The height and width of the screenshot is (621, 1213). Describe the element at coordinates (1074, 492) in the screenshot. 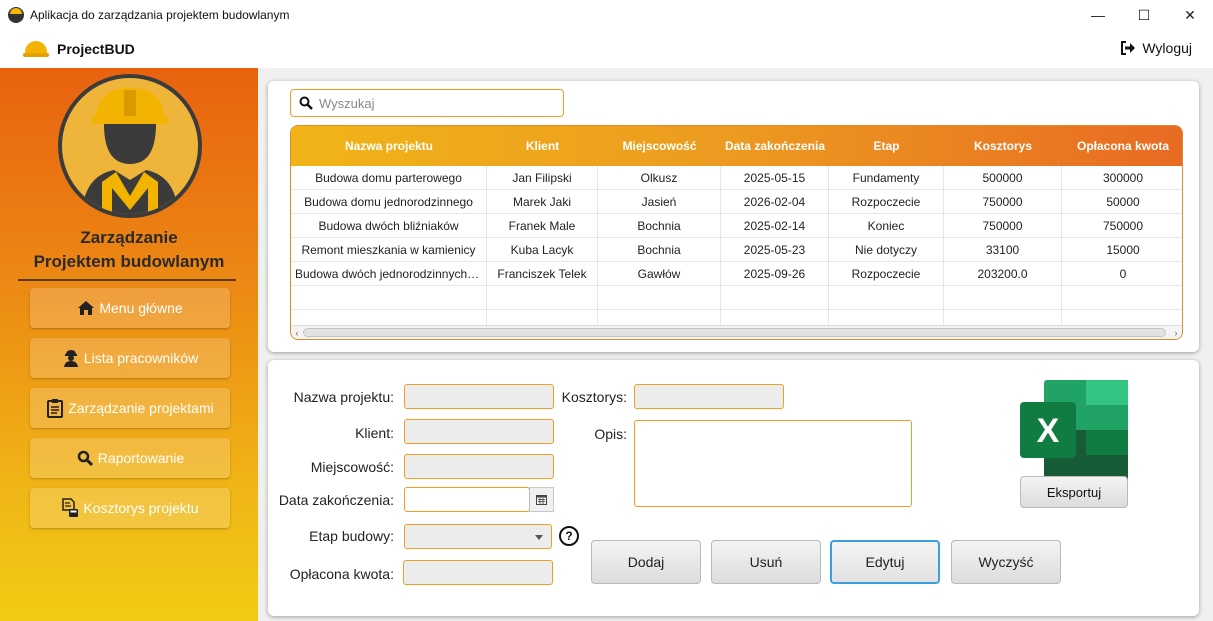

I see `export-button: Eksportuj` at that location.